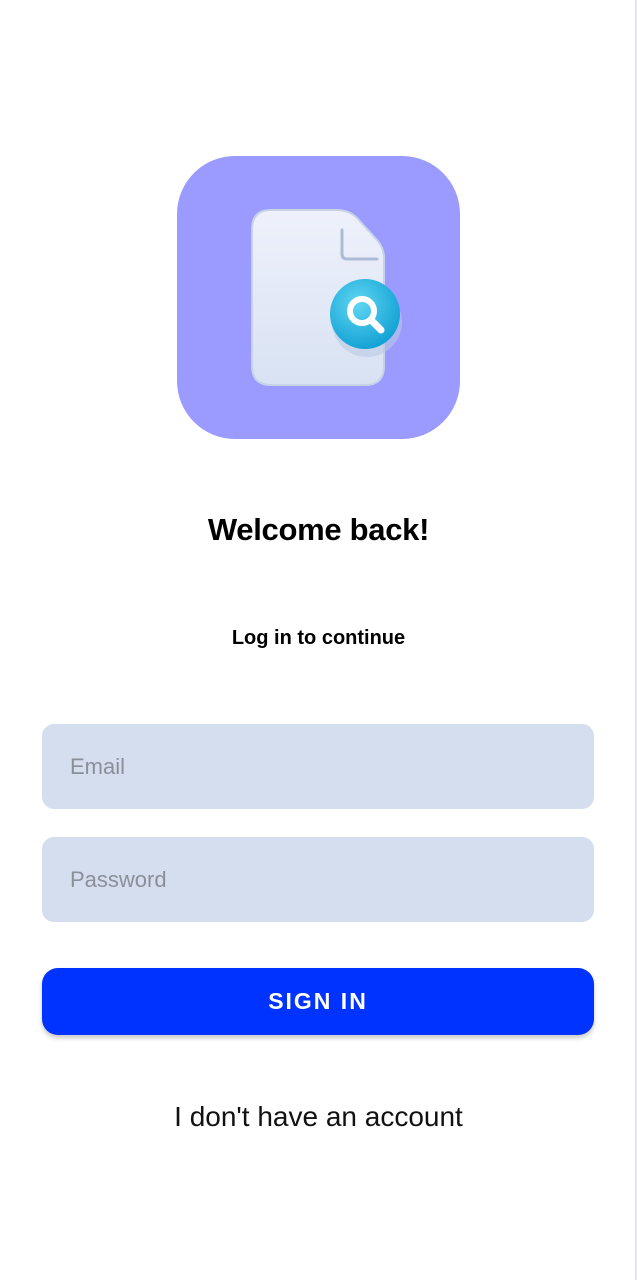  Describe the element at coordinates (318, 638) in the screenshot. I see `page-subtitle: Log in to continue` at that location.